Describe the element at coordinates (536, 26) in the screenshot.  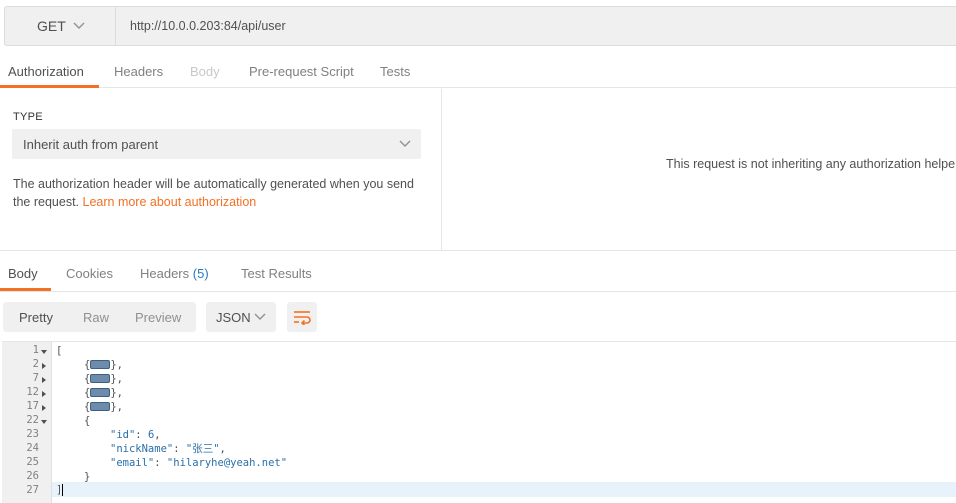
I see `url-input: http://10.0.0.203:84/api/user` at that location.